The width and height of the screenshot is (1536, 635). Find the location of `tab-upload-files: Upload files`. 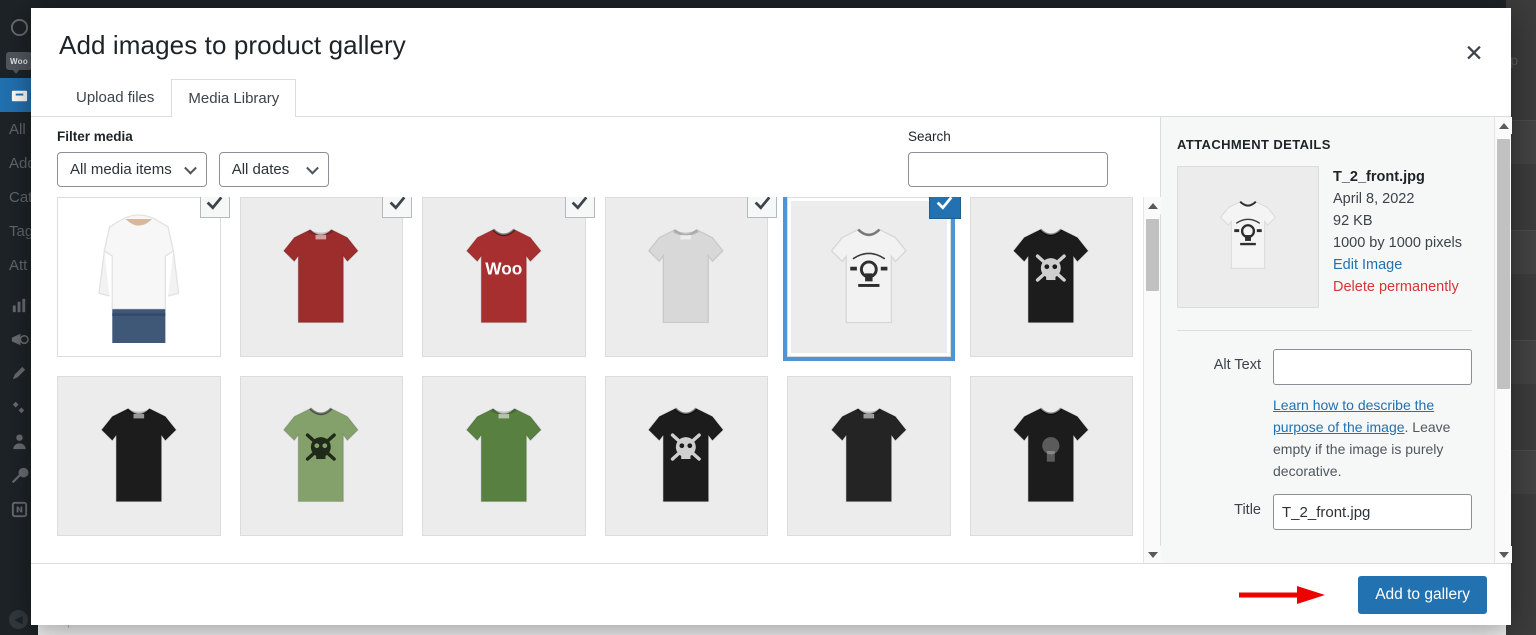

tab-upload-files: Upload files is located at coordinates (115, 97).